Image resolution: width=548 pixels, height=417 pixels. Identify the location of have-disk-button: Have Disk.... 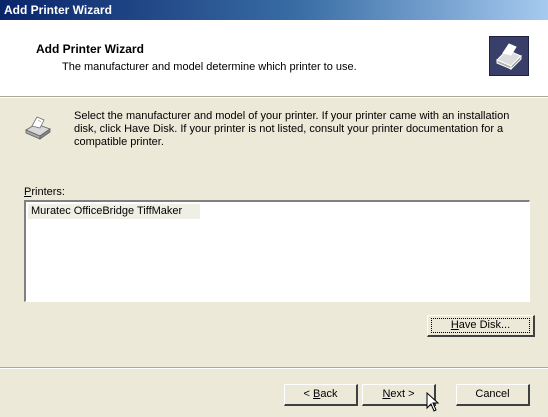
(481, 326).